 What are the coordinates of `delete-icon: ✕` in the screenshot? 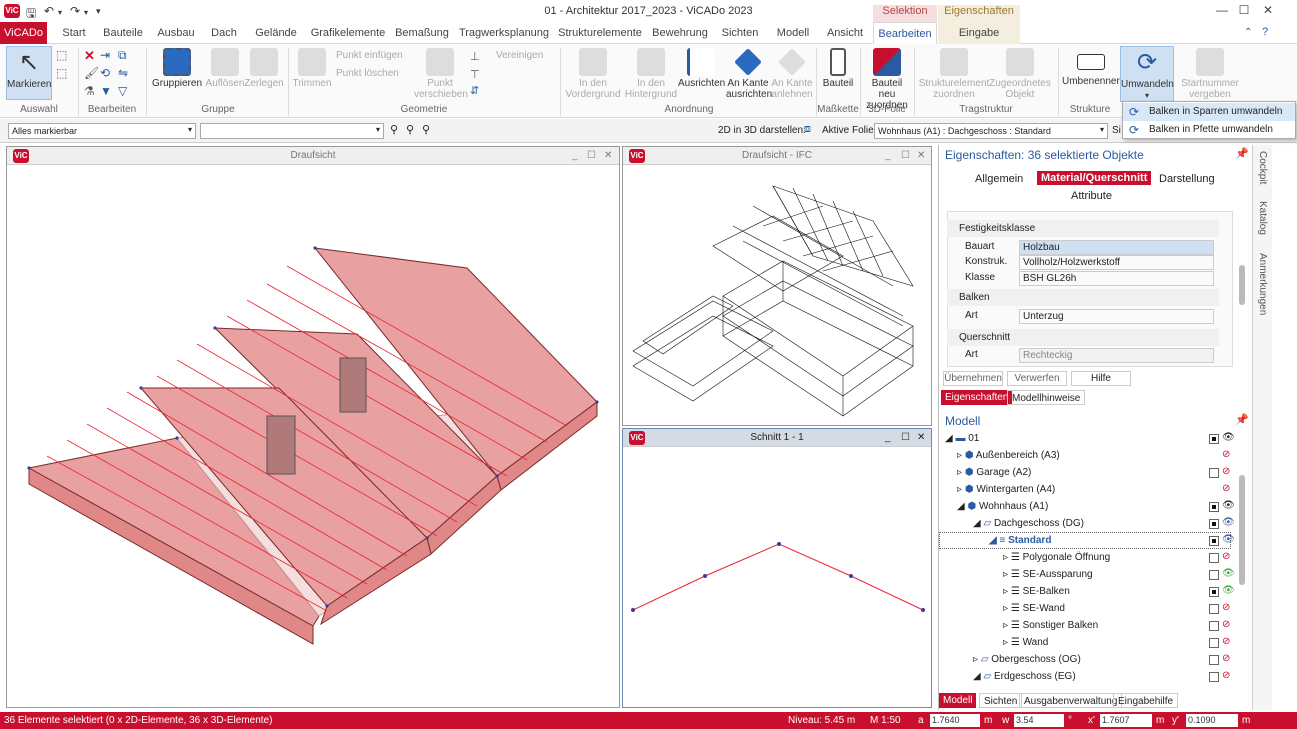 It's located at (89, 56).